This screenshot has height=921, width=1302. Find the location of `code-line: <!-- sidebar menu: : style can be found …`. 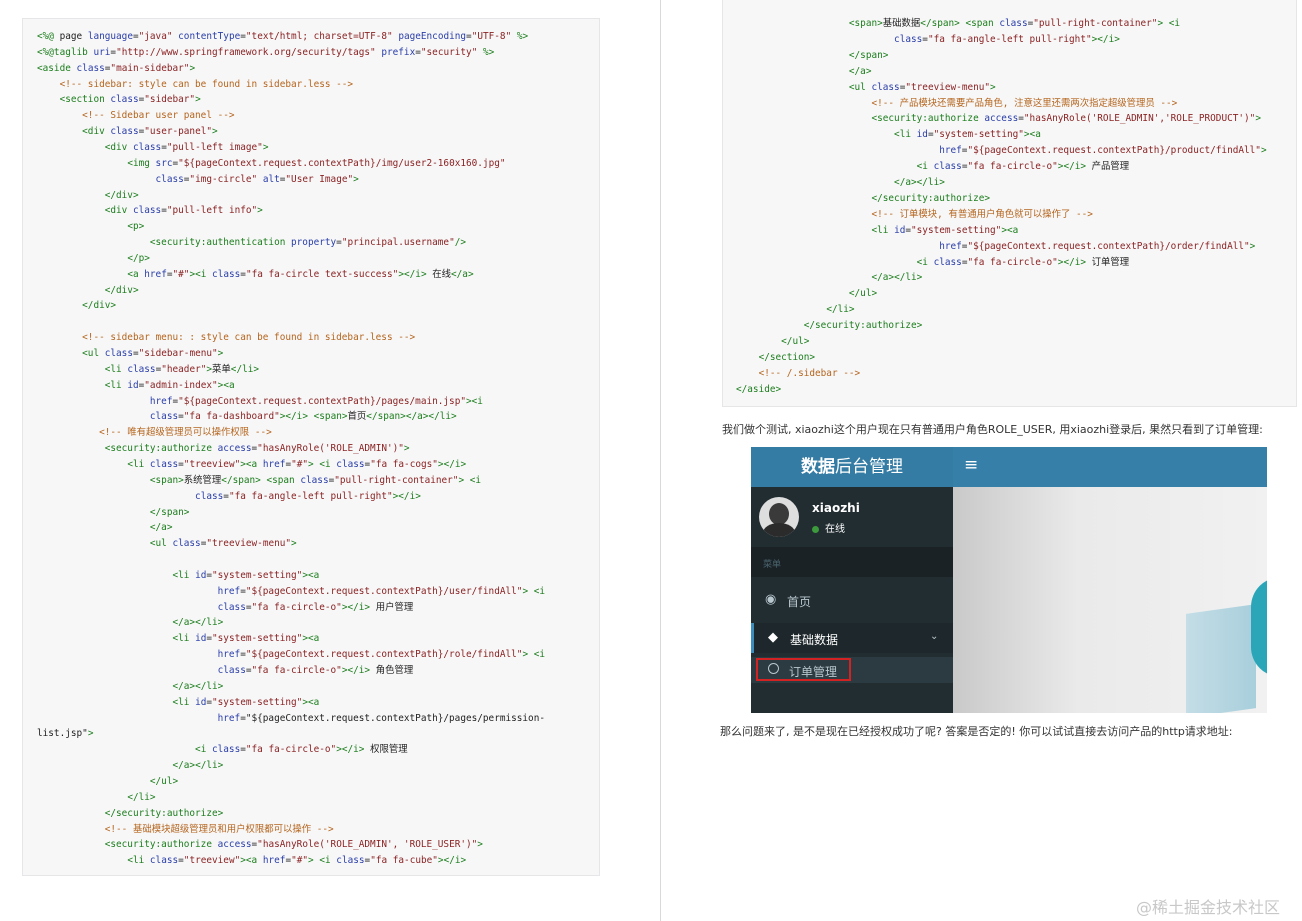

code-line: <!-- sidebar menu: : style can be found … is located at coordinates (226, 338).